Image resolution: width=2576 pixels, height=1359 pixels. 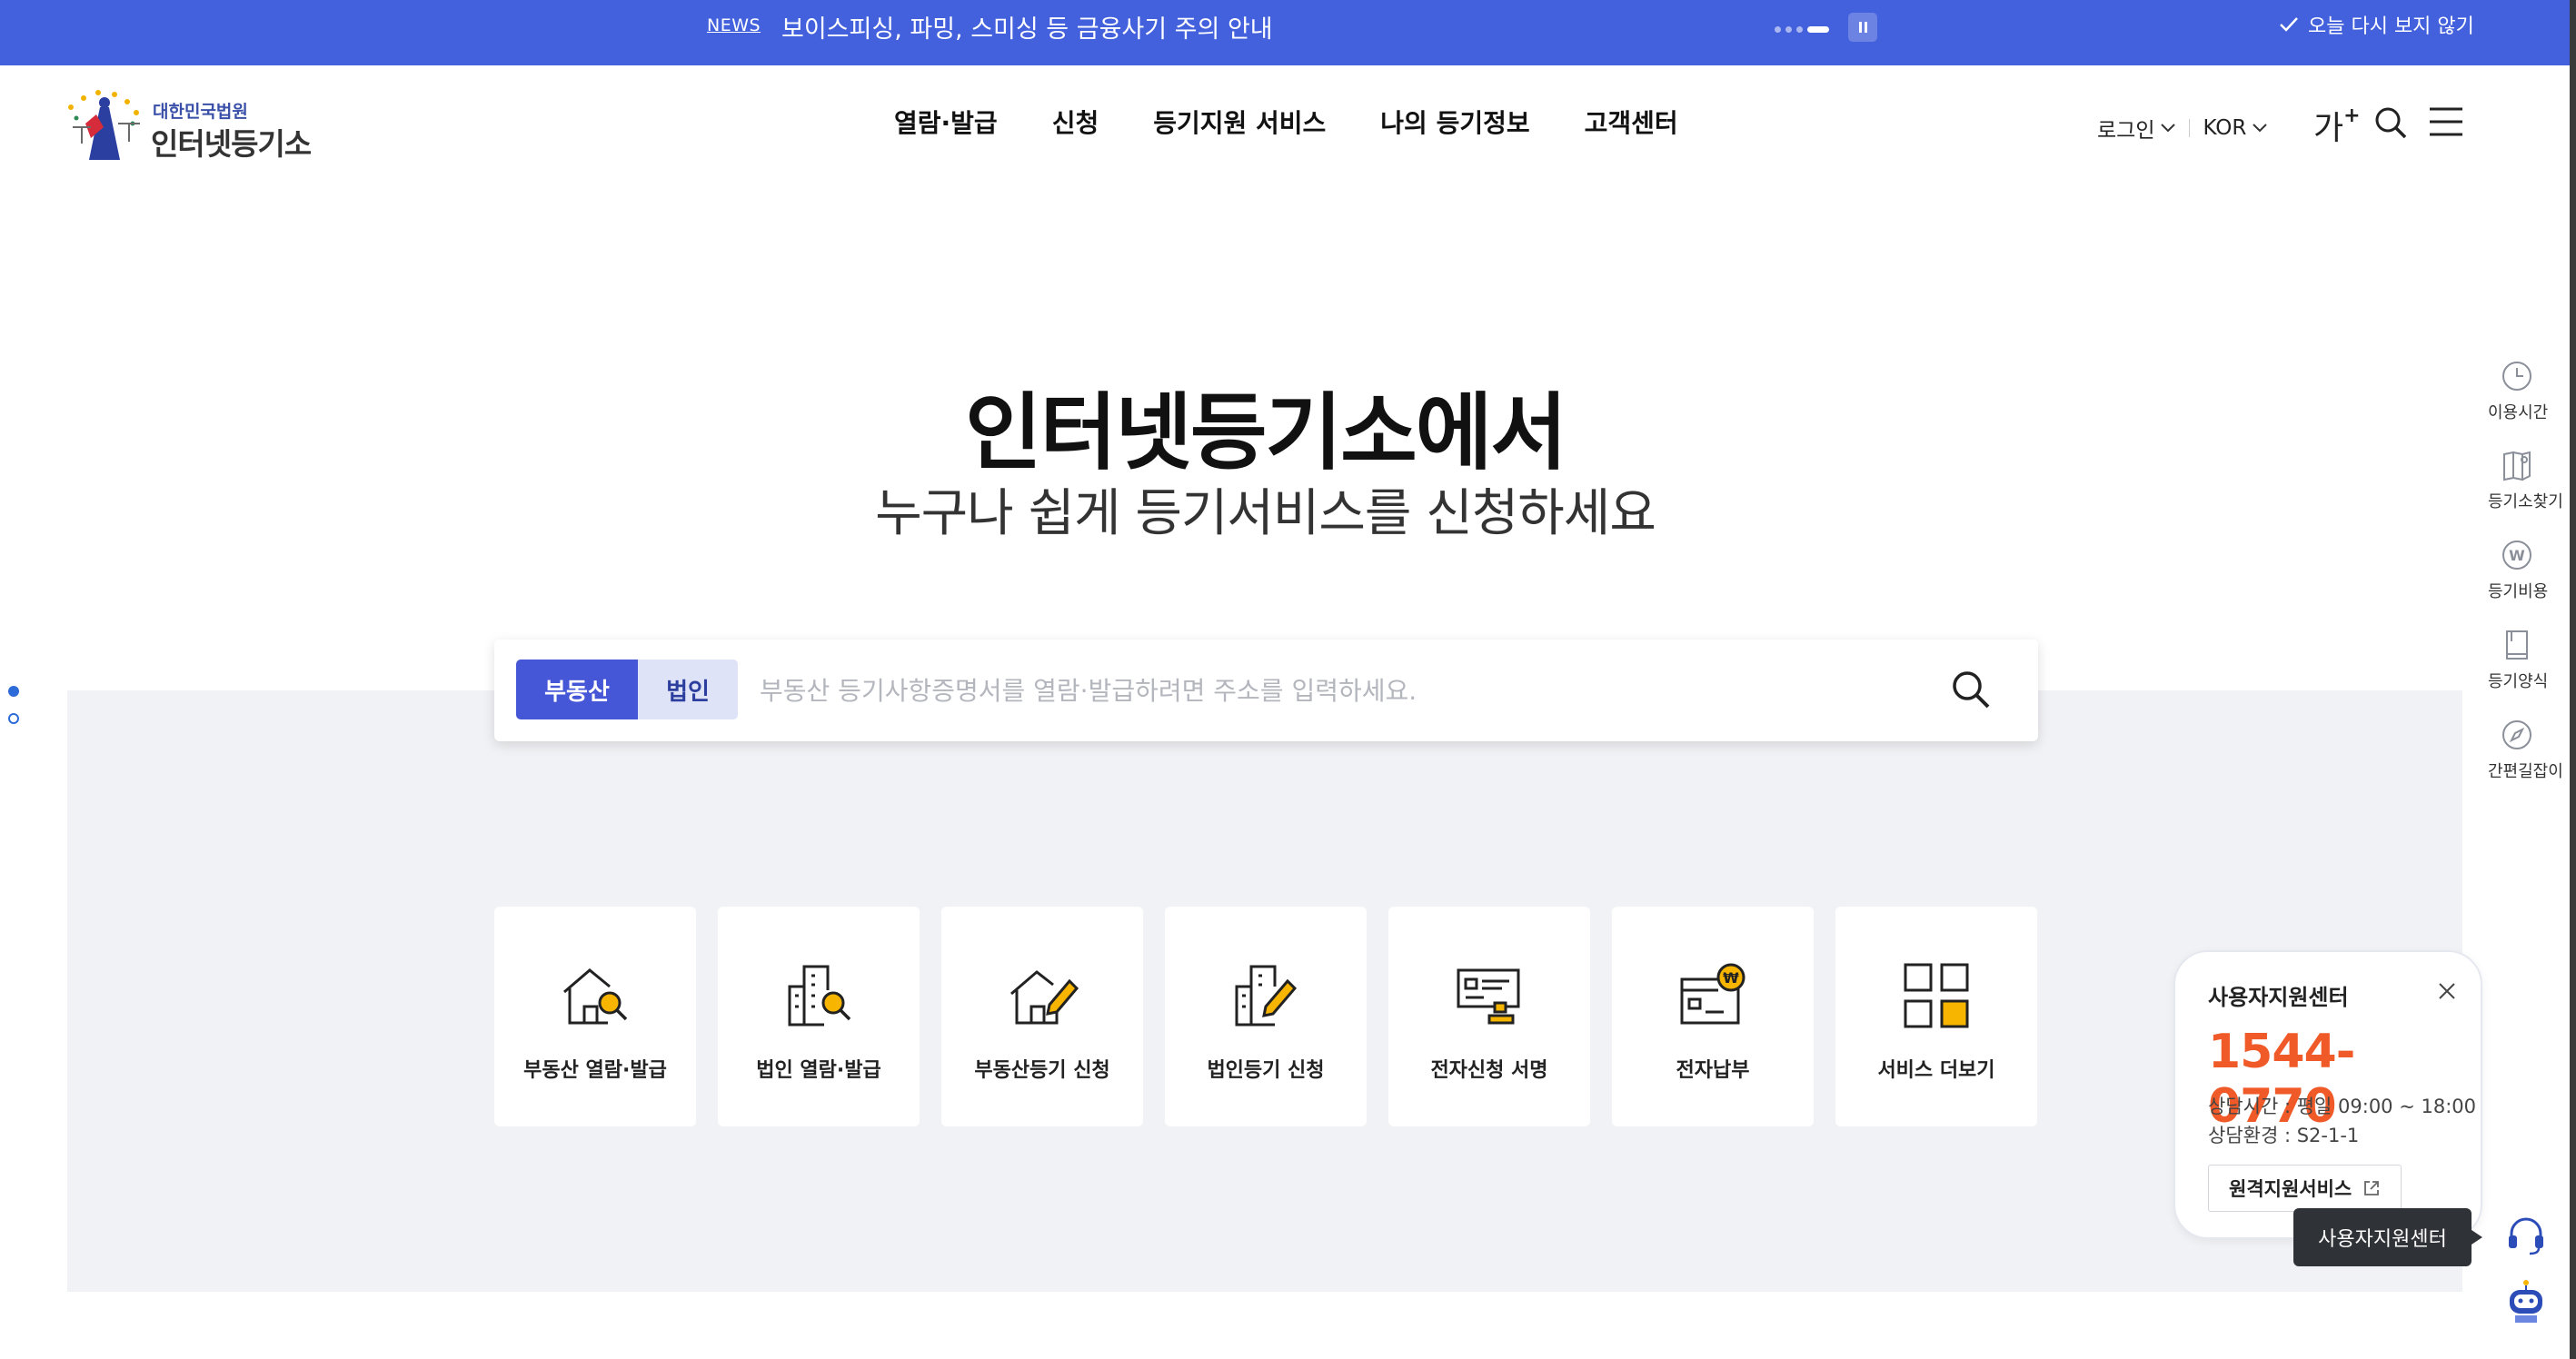 I want to click on quick-link-forms: 등기양식, so click(x=2518, y=659).